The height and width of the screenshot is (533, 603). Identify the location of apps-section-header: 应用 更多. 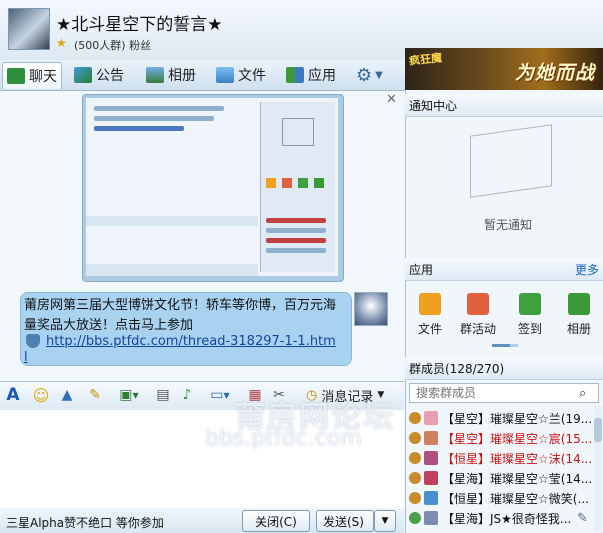
(504, 269).